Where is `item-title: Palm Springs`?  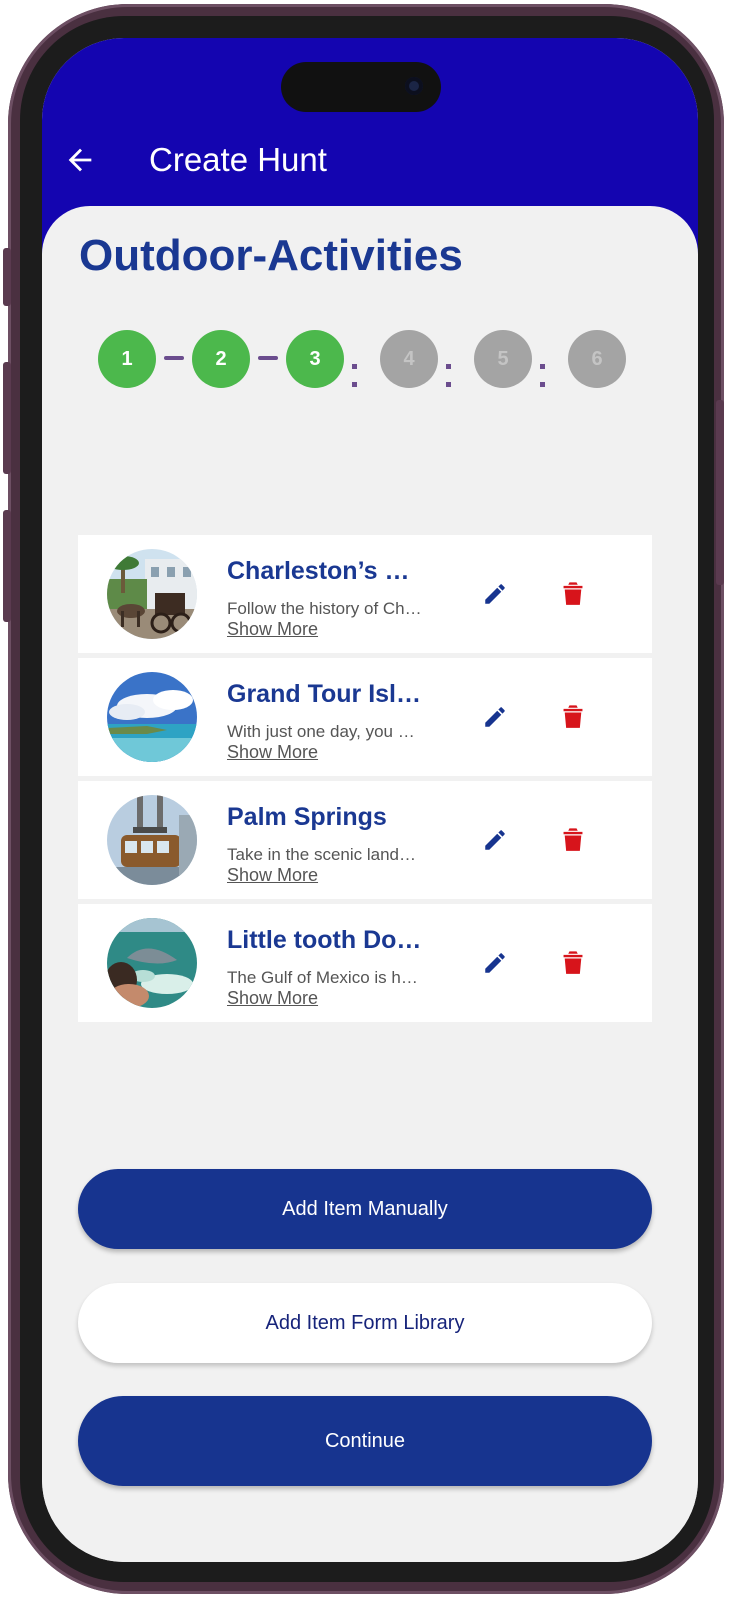
item-title: Palm Springs is located at coordinates (307, 817).